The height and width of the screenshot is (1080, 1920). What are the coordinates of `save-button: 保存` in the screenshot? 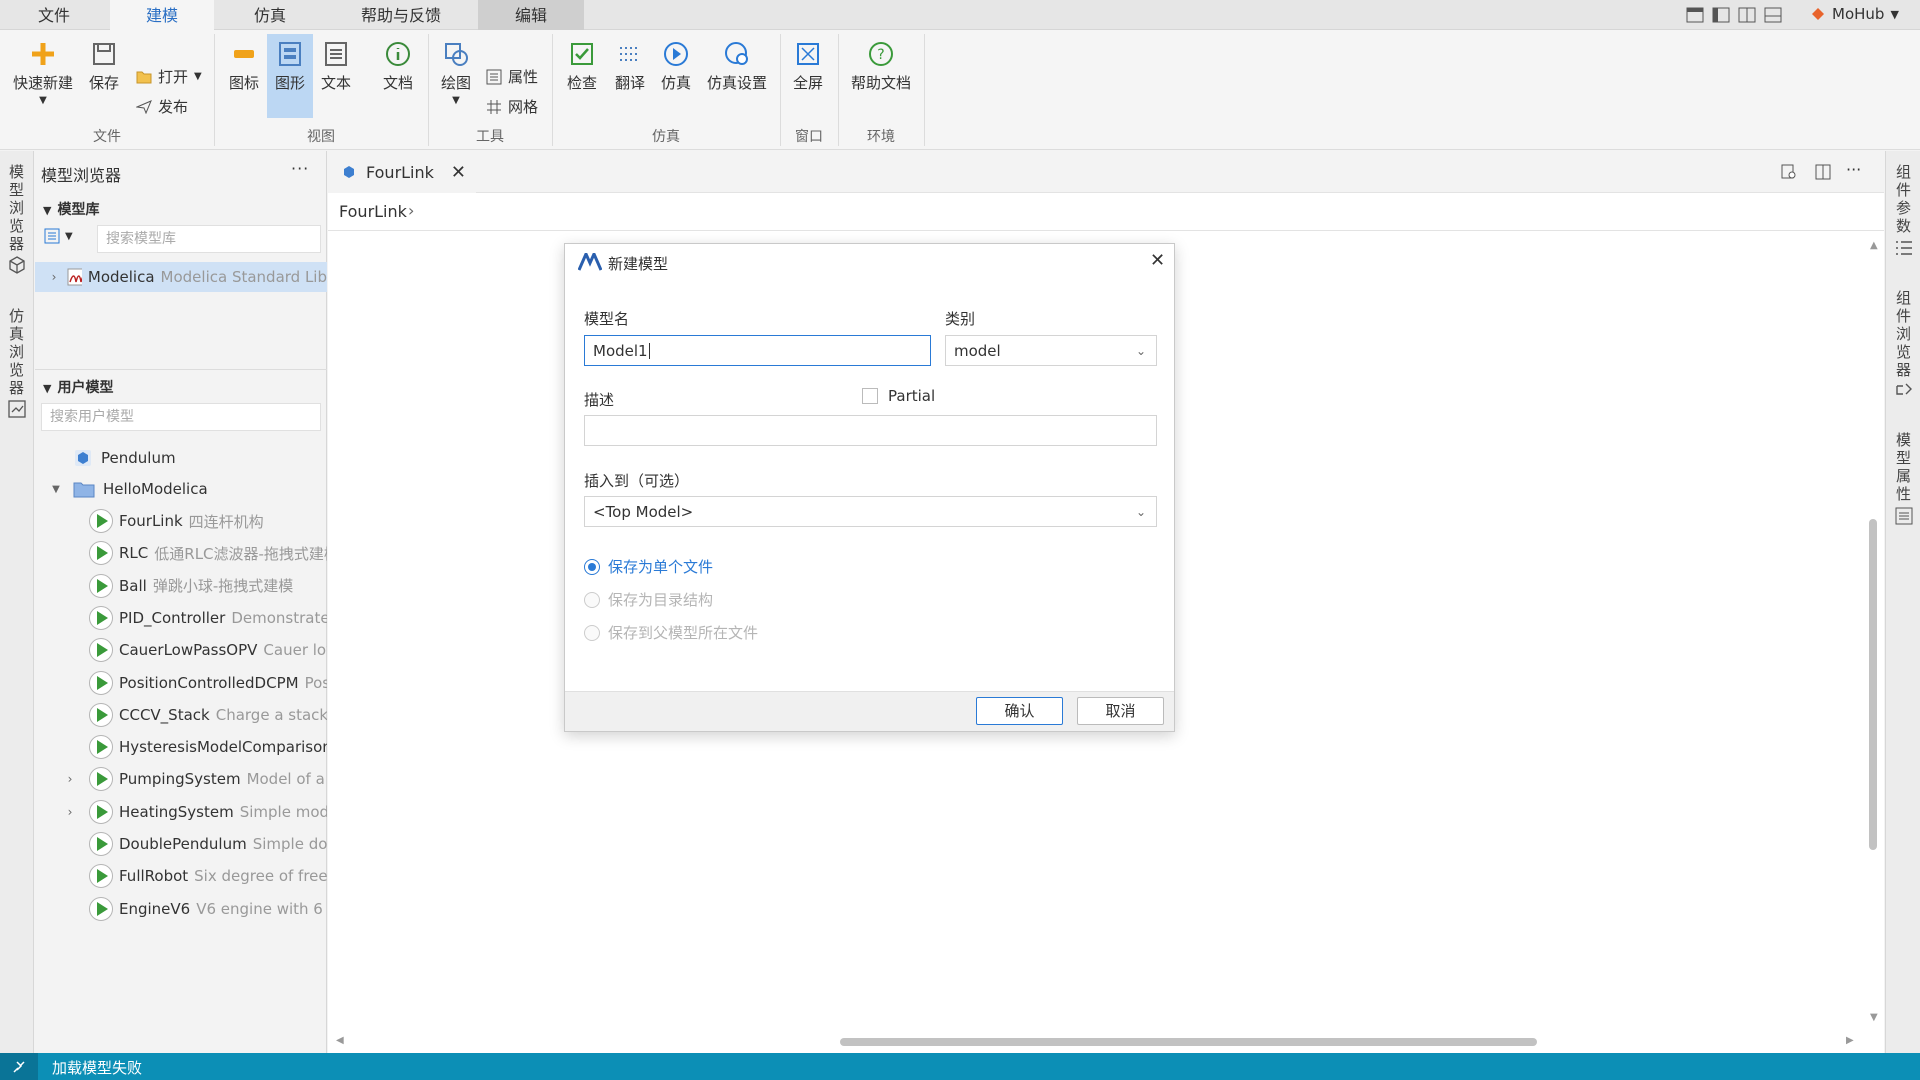 It's located at (104, 66).